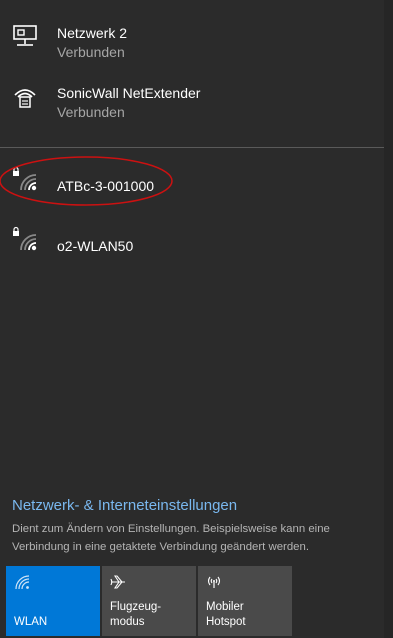  What do you see at coordinates (117, 582) in the screenshot?
I see `airplane-icon` at bounding box center [117, 582].